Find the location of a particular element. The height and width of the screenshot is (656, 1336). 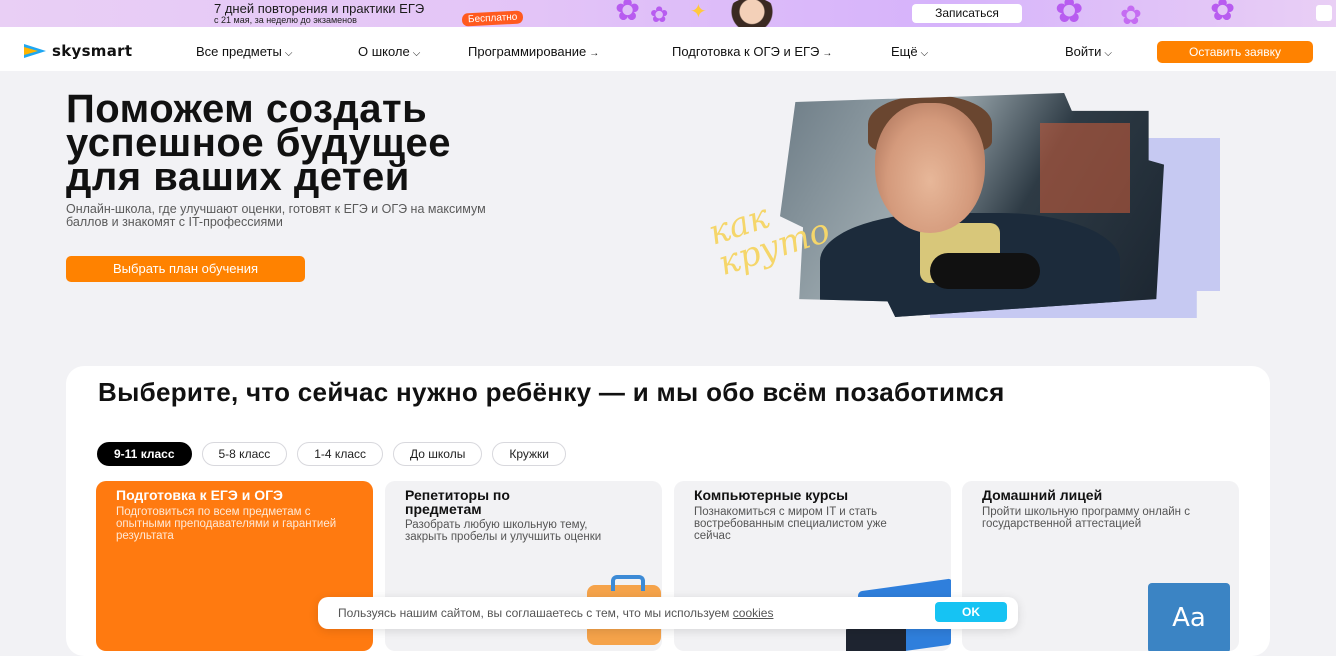

hero-title-line: для ваших детей is located at coordinates (238, 177).